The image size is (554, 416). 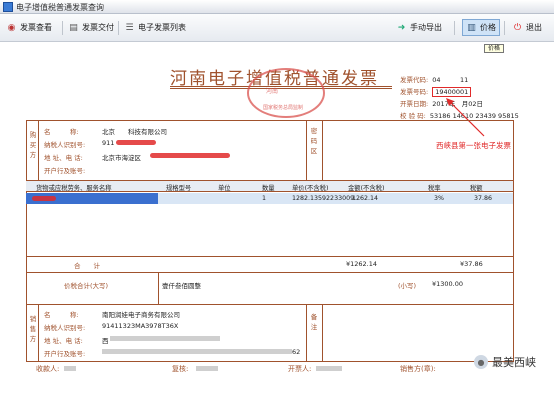 What do you see at coordinates (65, 328) in the screenshot?
I see `seller-tax-label: 纳税人识别号:` at bounding box center [65, 328].